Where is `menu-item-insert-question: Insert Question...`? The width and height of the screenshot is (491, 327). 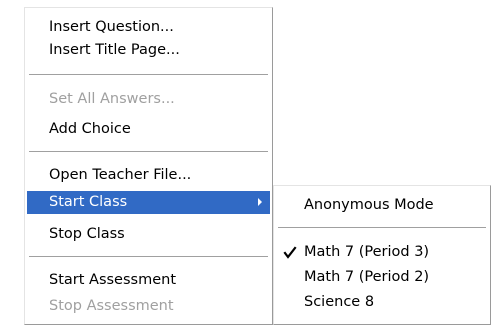
menu-item-insert-question: Insert Question... is located at coordinates (148, 27).